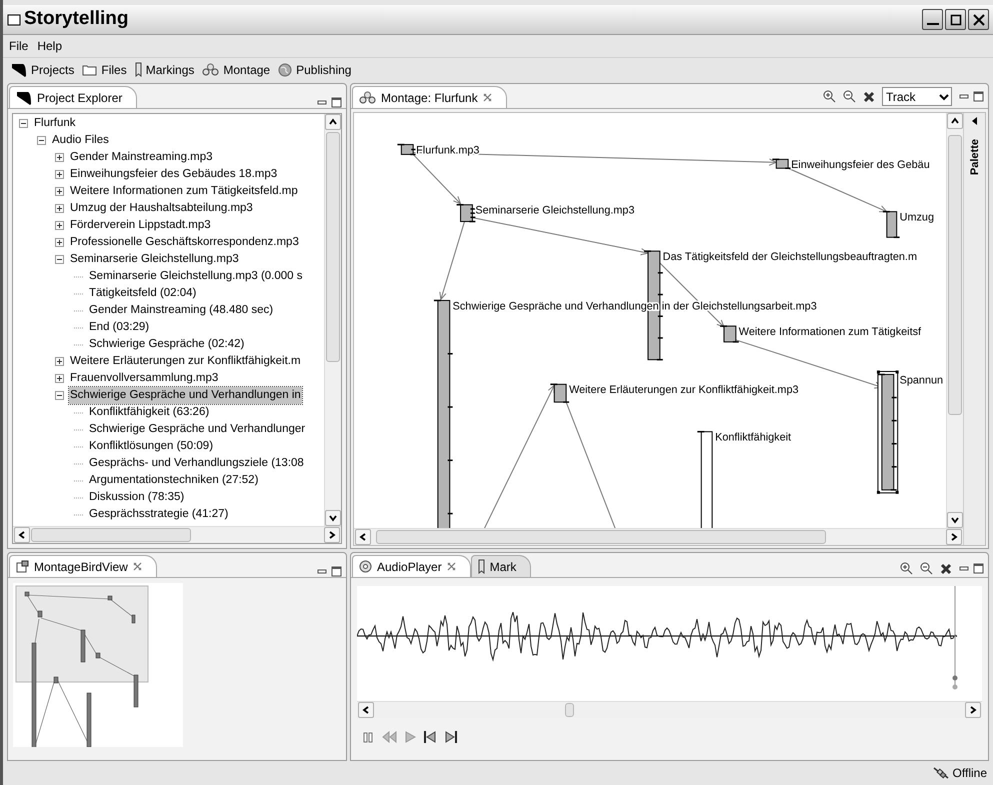 The image size is (993, 785). I want to click on play-icon, so click(410, 737).